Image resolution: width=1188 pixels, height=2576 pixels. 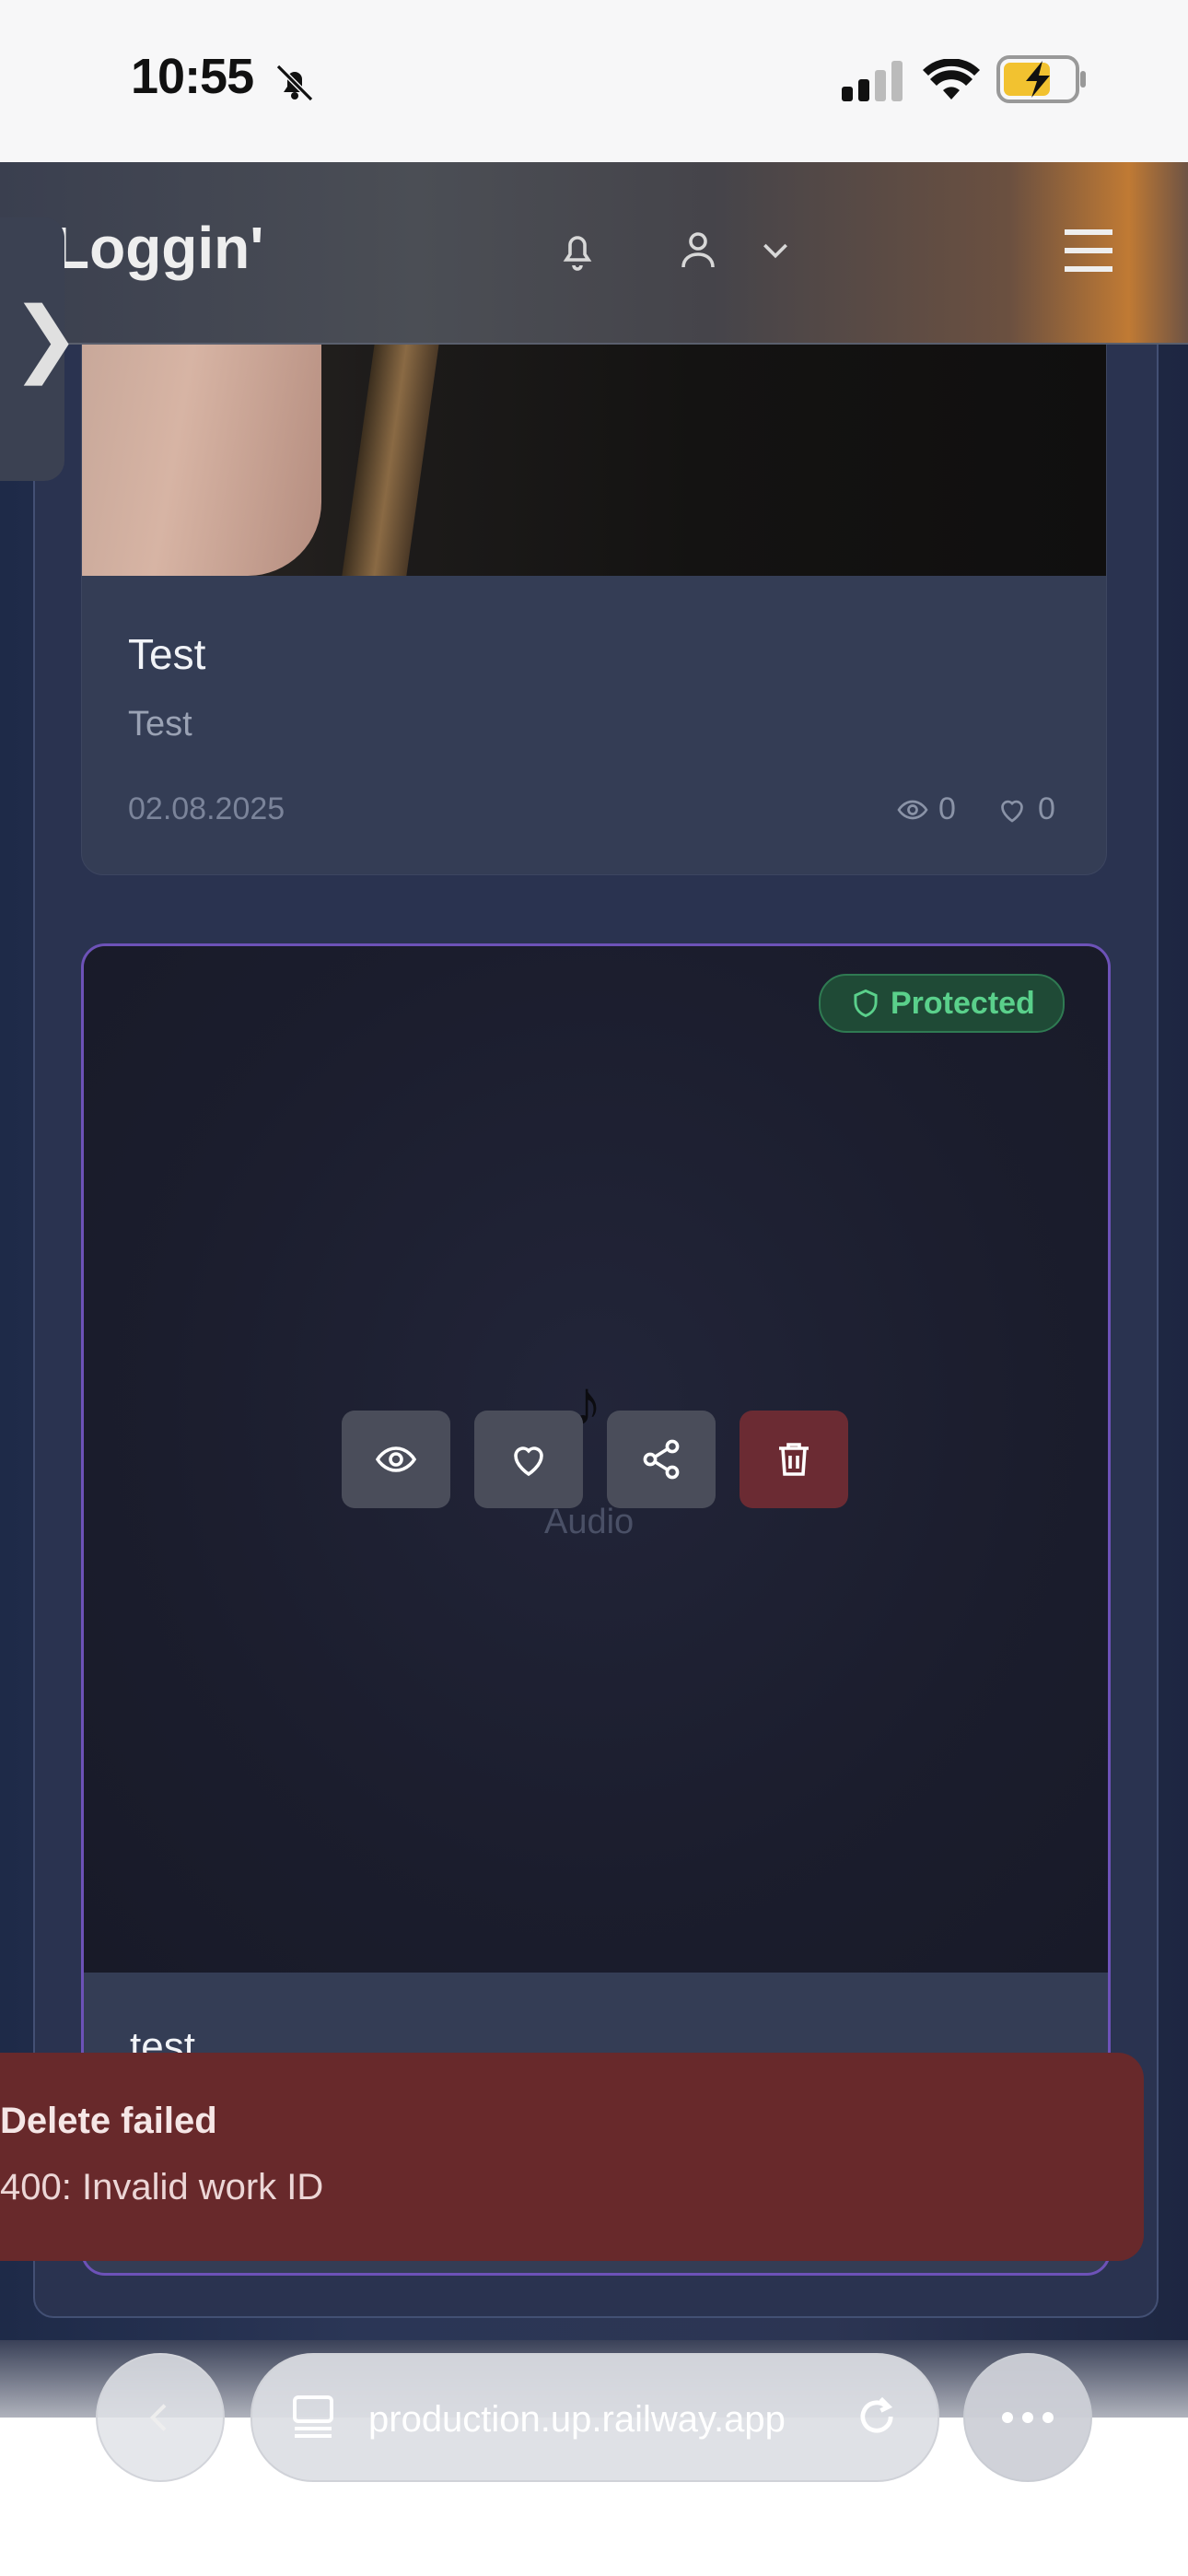 What do you see at coordinates (167, 654) in the screenshot?
I see `work-title: Test` at bounding box center [167, 654].